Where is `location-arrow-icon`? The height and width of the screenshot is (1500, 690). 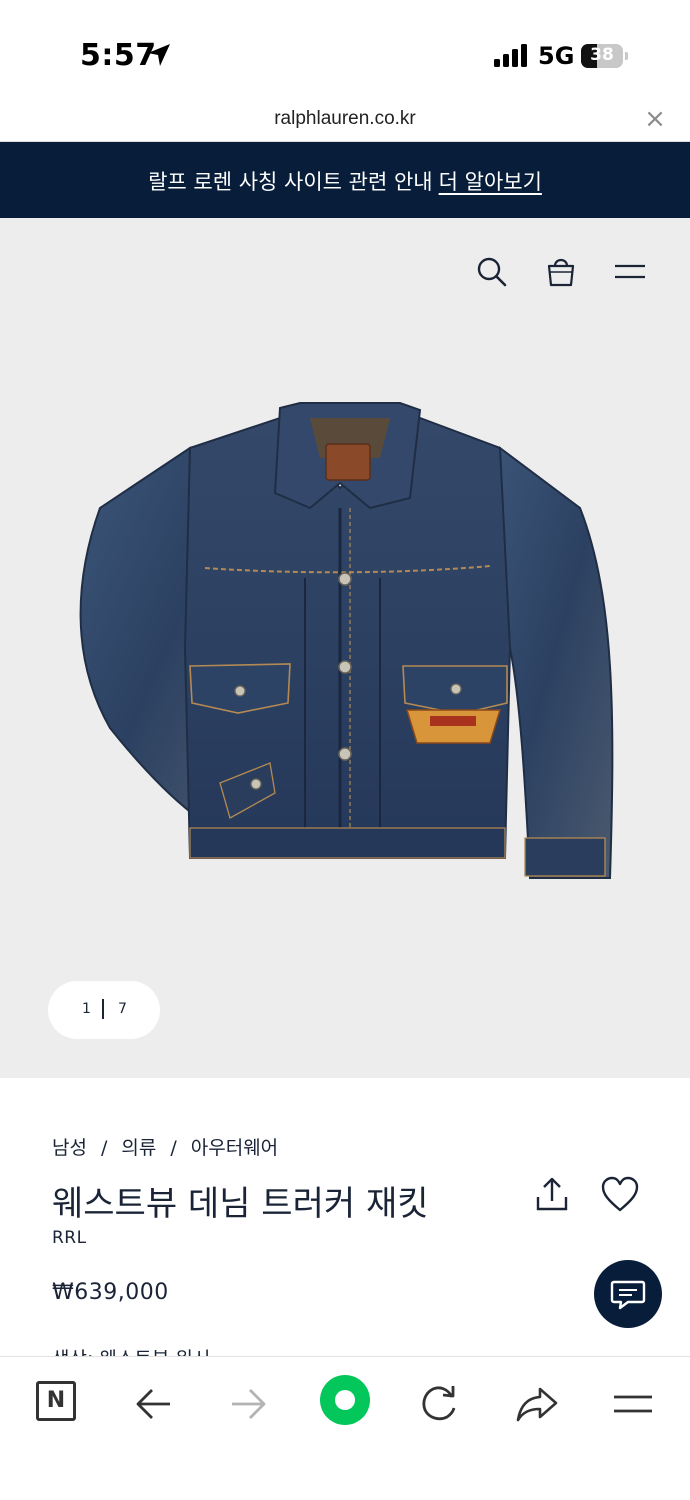
location-arrow-icon is located at coordinates (159, 55).